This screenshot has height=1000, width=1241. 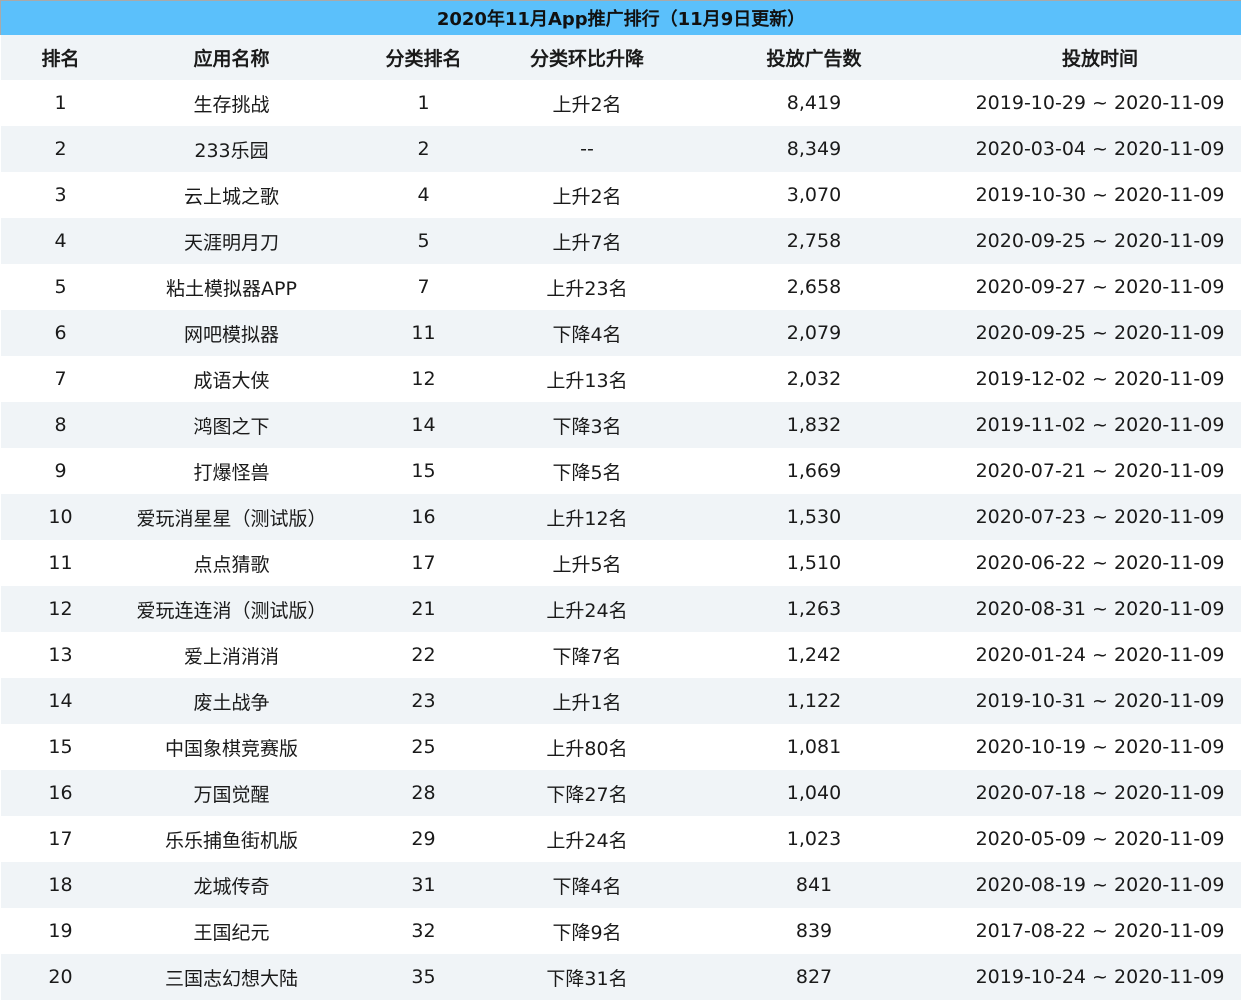 What do you see at coordinates (587, 517) in the screenshot?
I see `cell-rank-change: 上升12名` at bounding box center [587, 517].